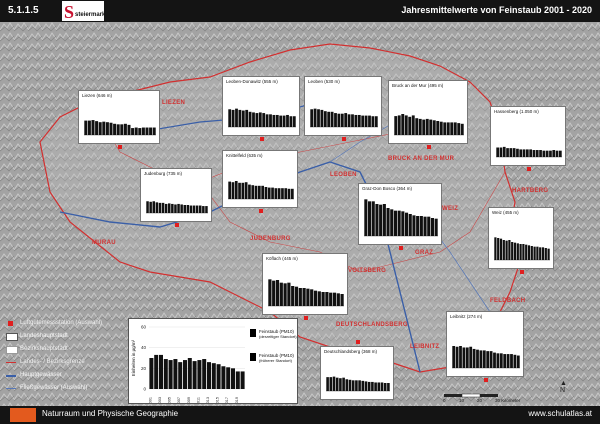 This screenshot has width=600, height=424. Describe the element at coordinates (530, 191) in the screenshot. I see `place-hartberg: HARTBERG` at that location.